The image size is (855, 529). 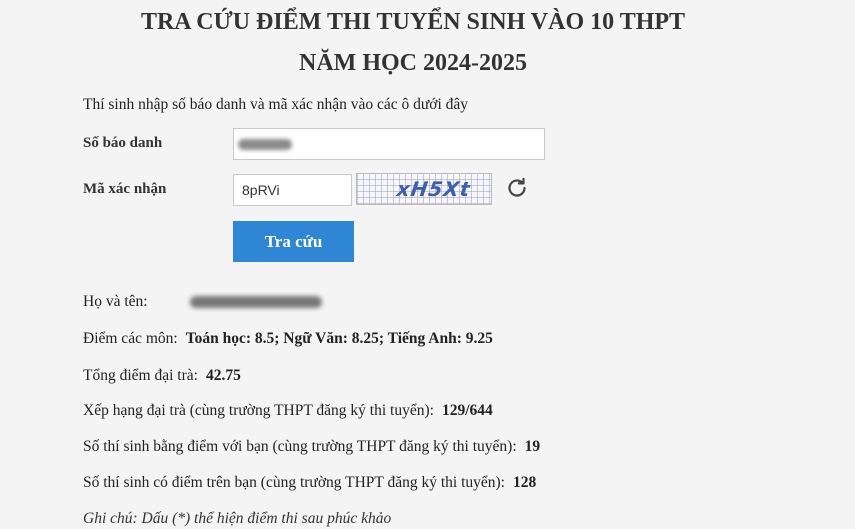 What do you see at coordinates (517, 188) in the screenshot?
I see `refresh-icon` at bounding box center [517, 188].